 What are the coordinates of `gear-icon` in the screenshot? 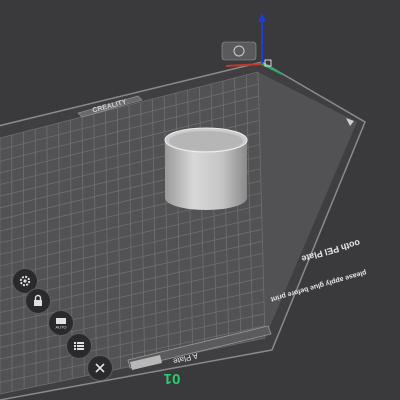 It's located at (25, 281).